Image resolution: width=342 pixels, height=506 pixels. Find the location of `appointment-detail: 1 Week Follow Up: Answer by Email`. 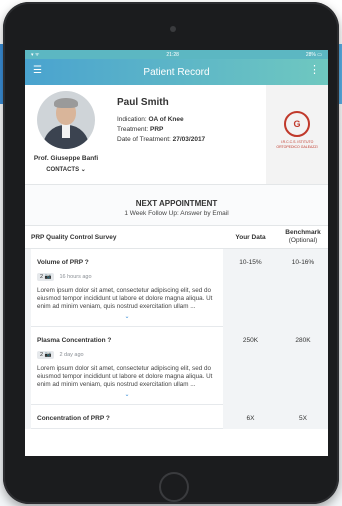

appointment-detail: 1 Week Follow Up: Answer by Email is located at coordinates (176, 213).